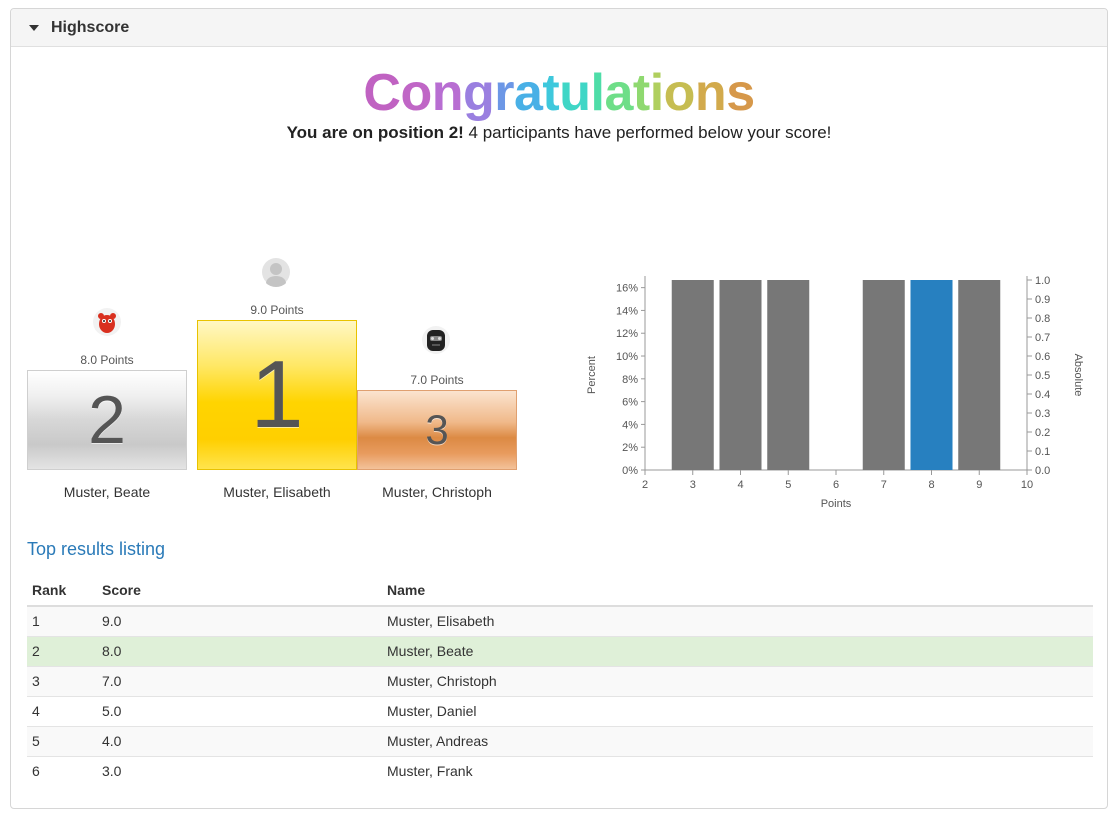 The width and height of the screenshot is (1117, 819). What do you see at coordinates (375, 132) in the screenshot?
I see `position-message-bold: You are on position 2!` at bounding box center [375, 132].